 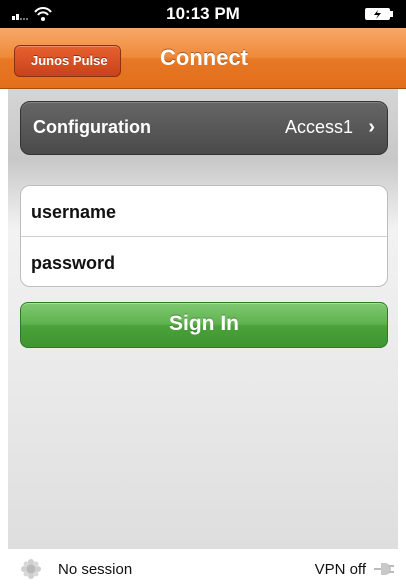 What do you see at coordinates (204, 211) in the screenshot?
I see `username-field: username` at bounding box center [204, 211].